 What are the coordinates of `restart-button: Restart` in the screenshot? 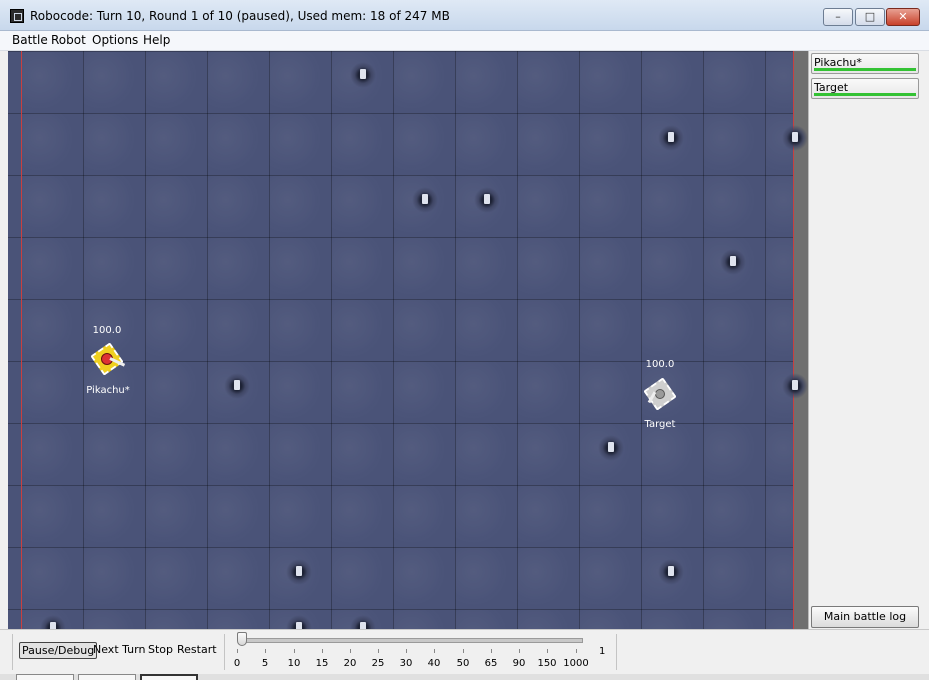 It's located at (197, 649).